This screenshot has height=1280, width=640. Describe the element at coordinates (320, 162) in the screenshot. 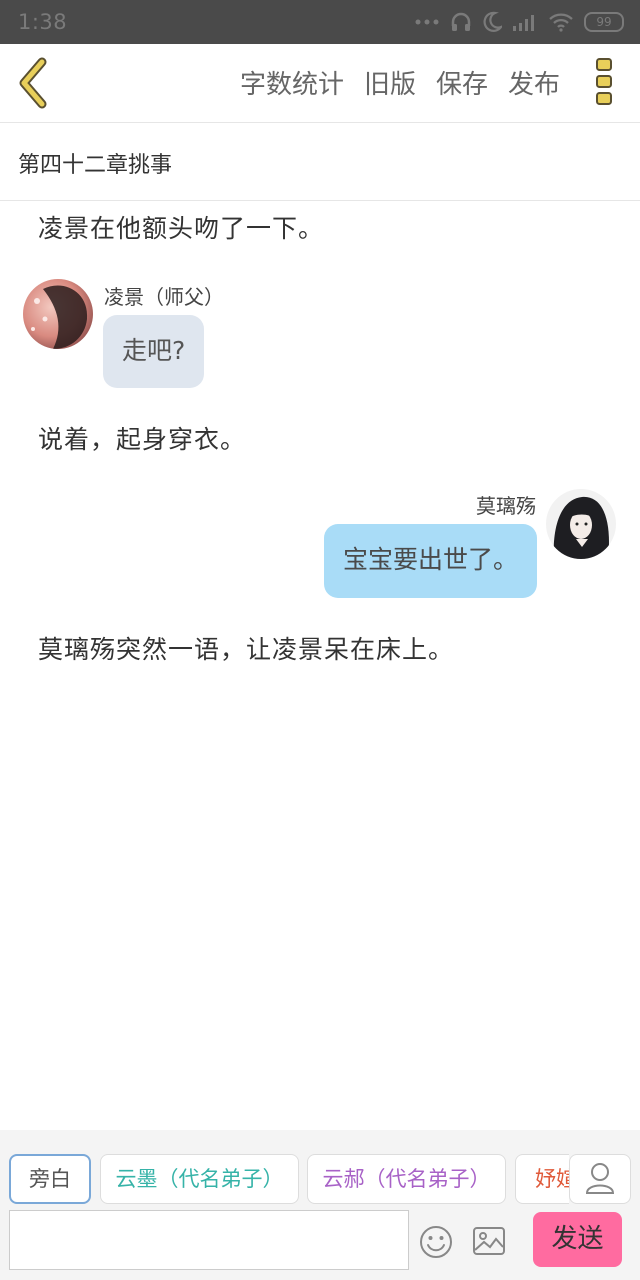

I see `chapter-title-row: 第四十二章挑事` at that location.